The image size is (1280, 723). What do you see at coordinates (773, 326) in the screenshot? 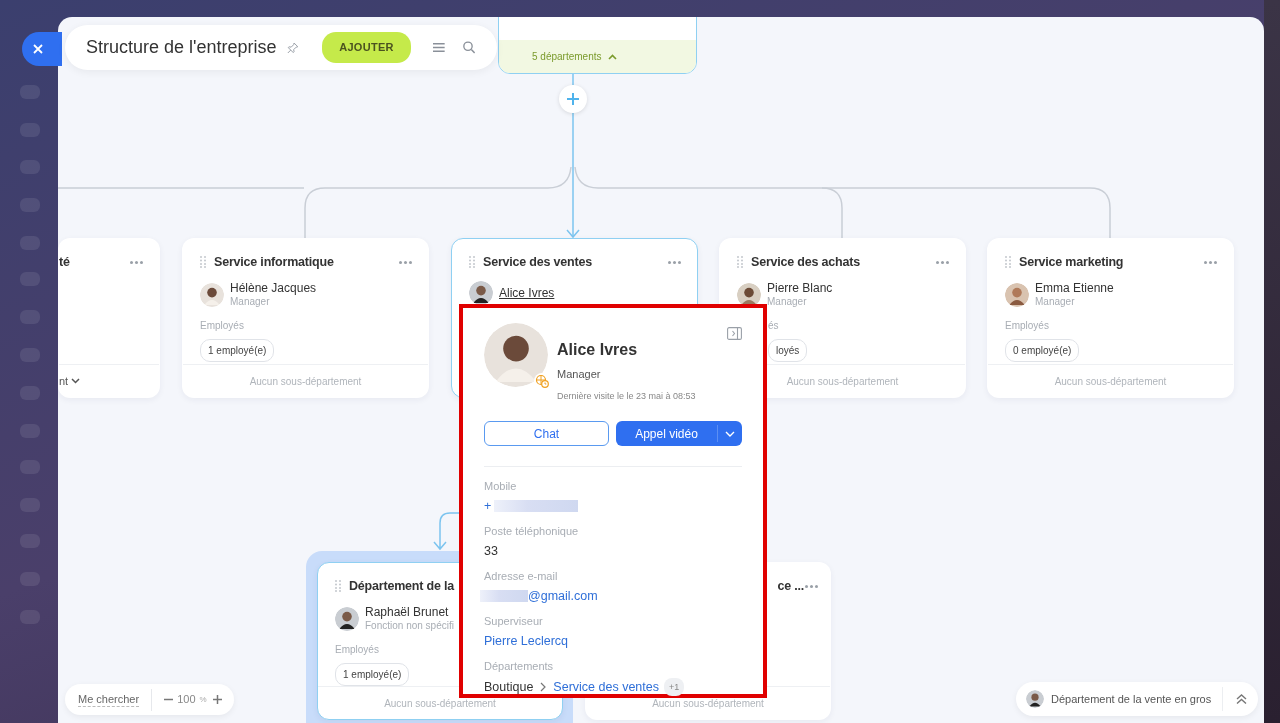
I see `employees-label: és` at bounding box center [773, 326].